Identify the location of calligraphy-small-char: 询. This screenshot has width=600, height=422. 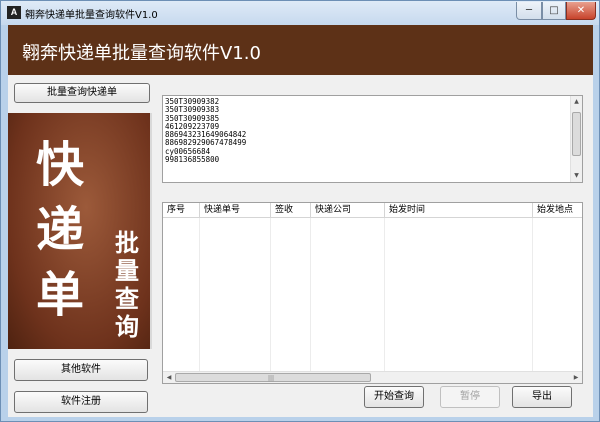
(127, 326).